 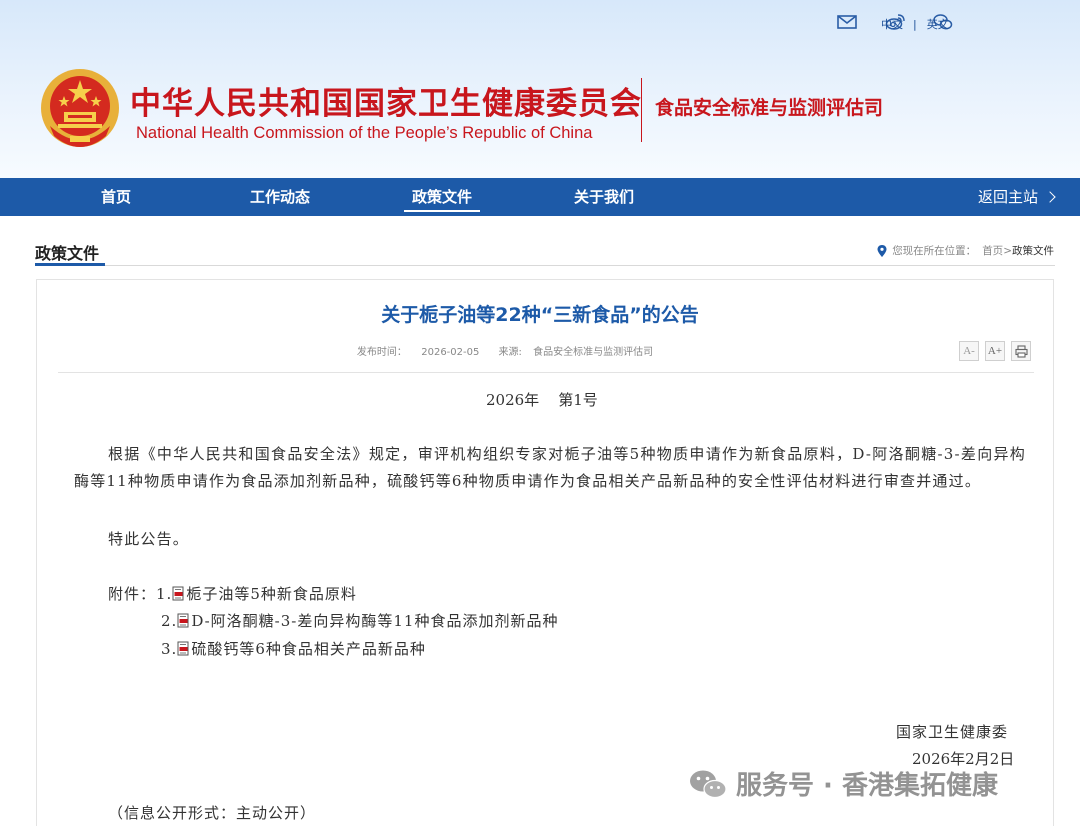 What do you see at coordinates (867, 786) in the screenshot?
I see `watermark-text: 服务号 · 香港集拓健康` at bounding box center [867, 786].